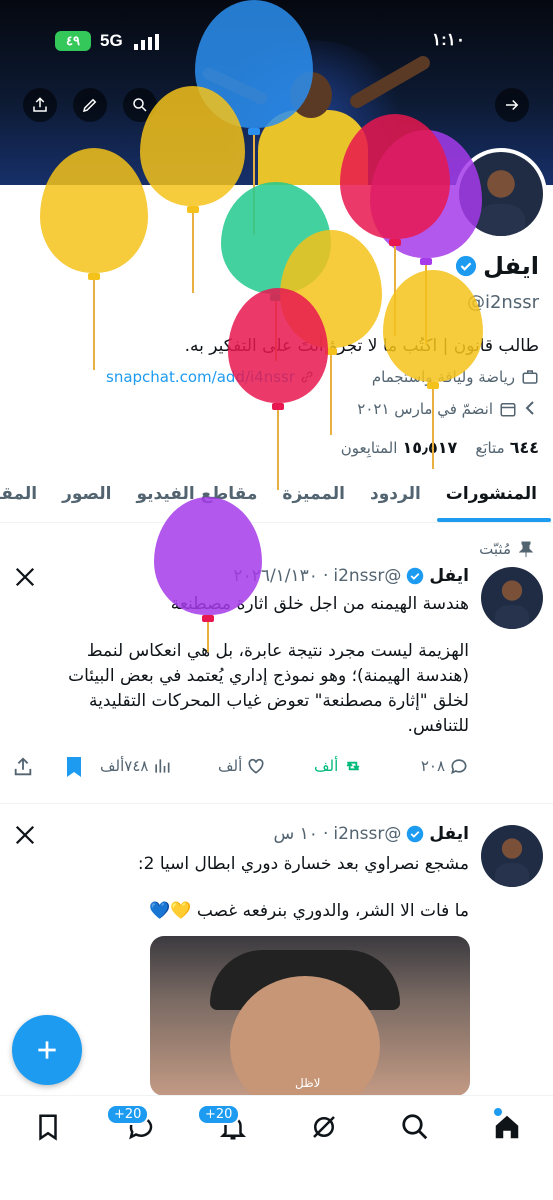 Image resolution: width=553 pixels, height=1200 pixels. Describe the element at coordinates (432, 766) in the screenshot. I see `reply-count: ٢٠٨` at that location.